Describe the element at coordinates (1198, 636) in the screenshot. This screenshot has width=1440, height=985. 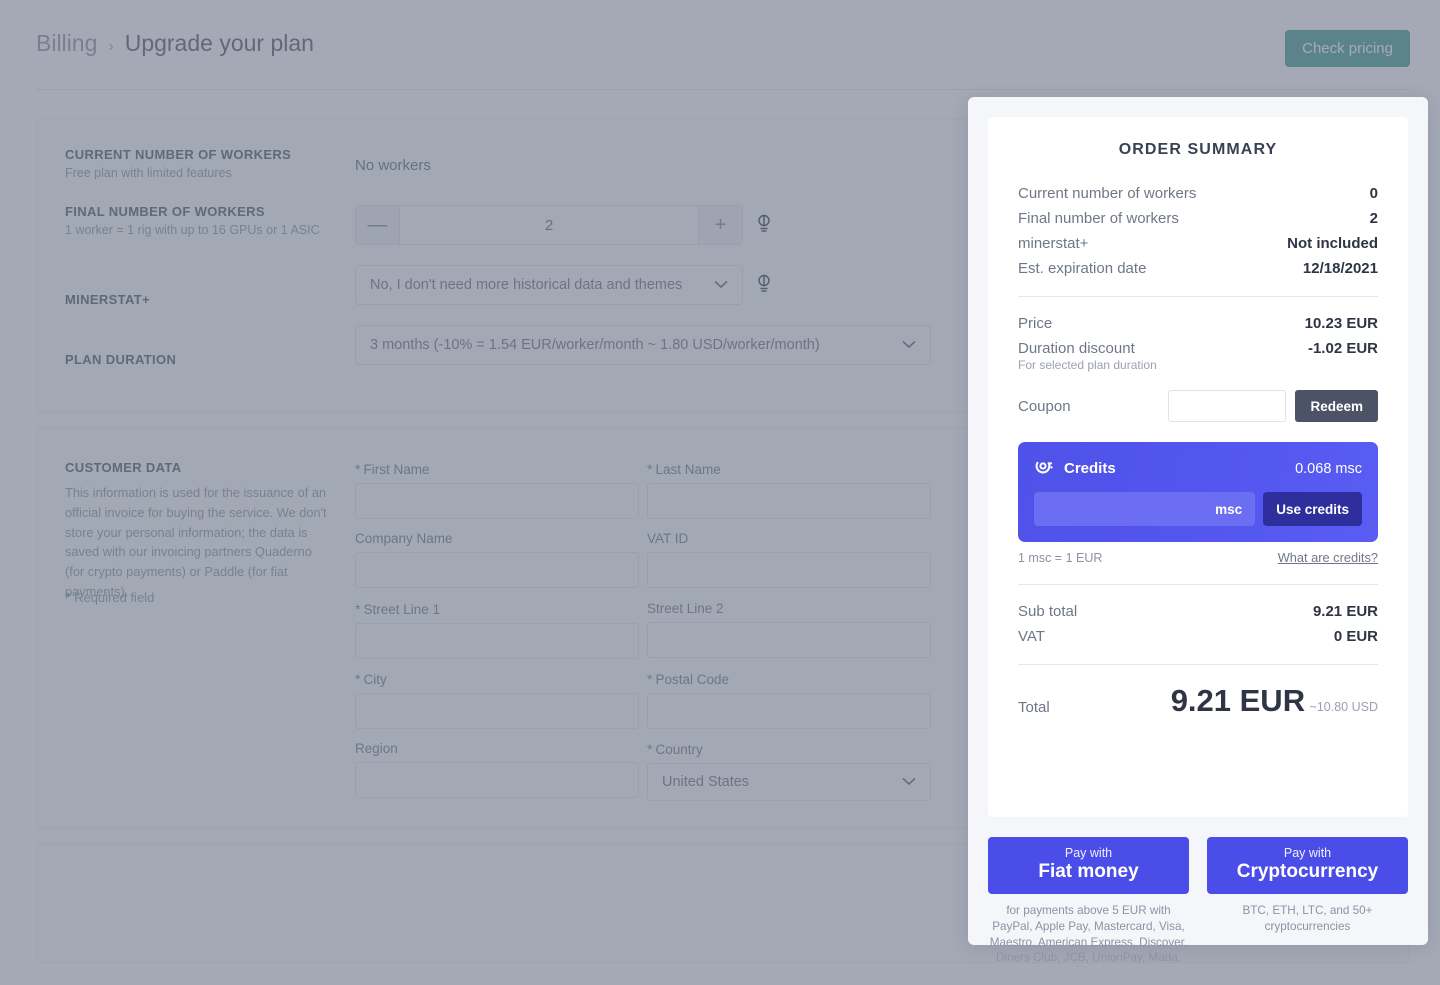
I see `summary-line-vat: VAT 0 EUR` at that location.